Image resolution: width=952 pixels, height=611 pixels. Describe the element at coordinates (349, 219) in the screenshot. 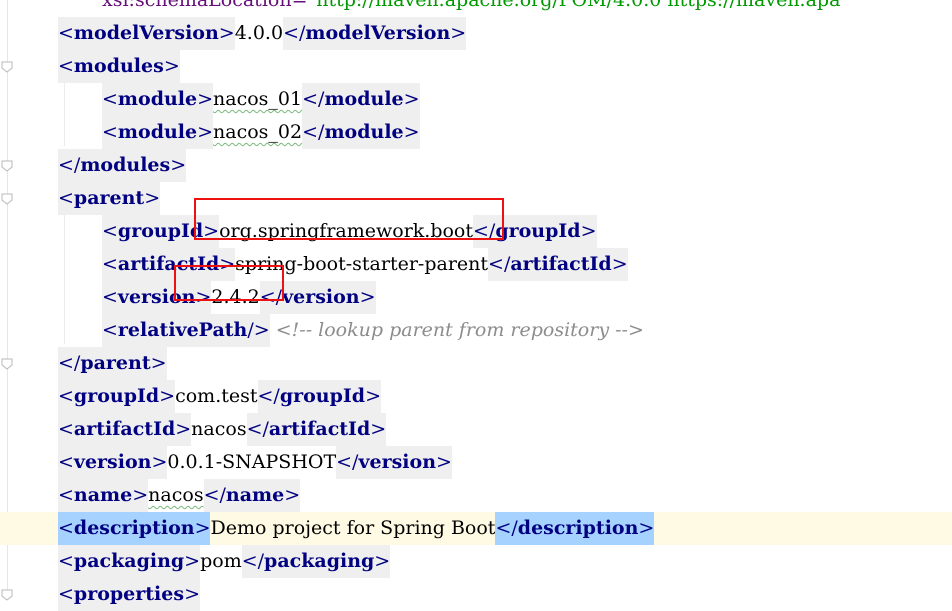

I see `groupid-value-red-box` at that location.